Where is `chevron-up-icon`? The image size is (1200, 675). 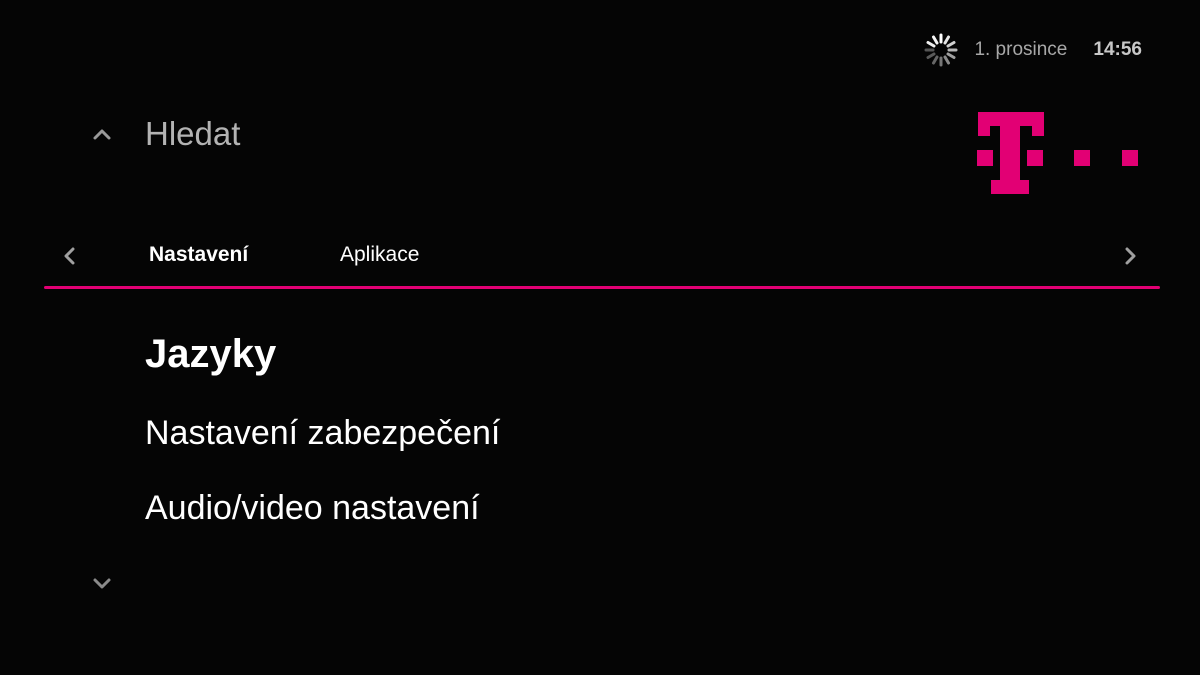 chevron-up-icon is located at coordinates (102, 134).